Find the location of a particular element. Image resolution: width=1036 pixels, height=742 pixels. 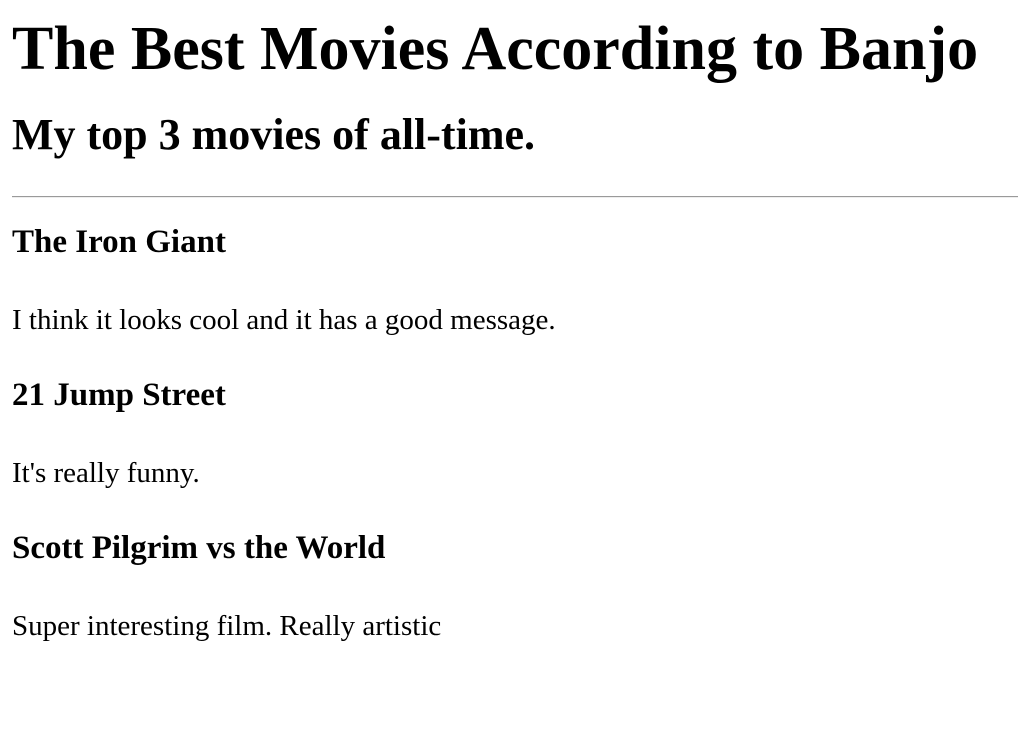

horizontal-divider is located at coordinates (515, 197).